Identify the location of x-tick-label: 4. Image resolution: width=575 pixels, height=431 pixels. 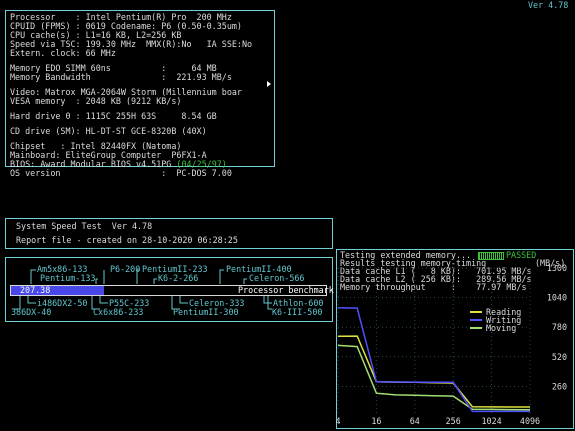
(337, 421).